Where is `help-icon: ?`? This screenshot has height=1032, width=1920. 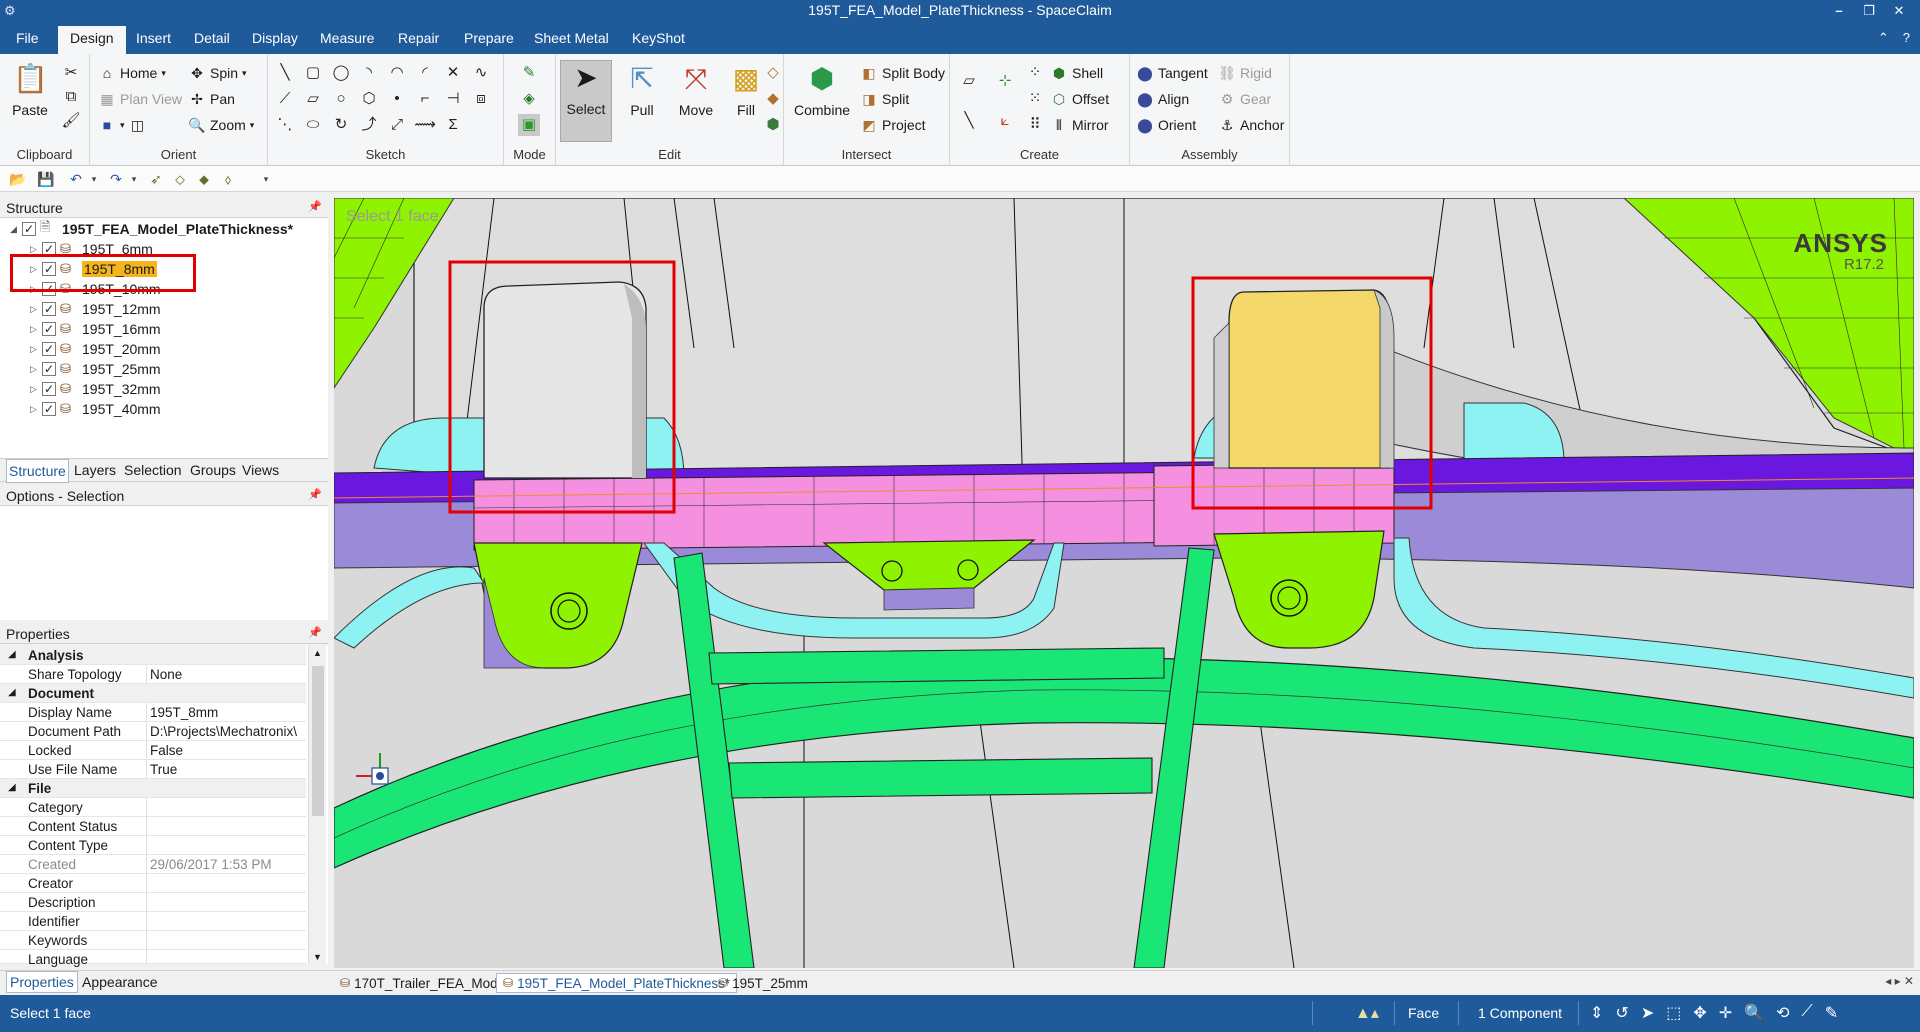 help-icon: ? is located at coordinates (1906, 38).